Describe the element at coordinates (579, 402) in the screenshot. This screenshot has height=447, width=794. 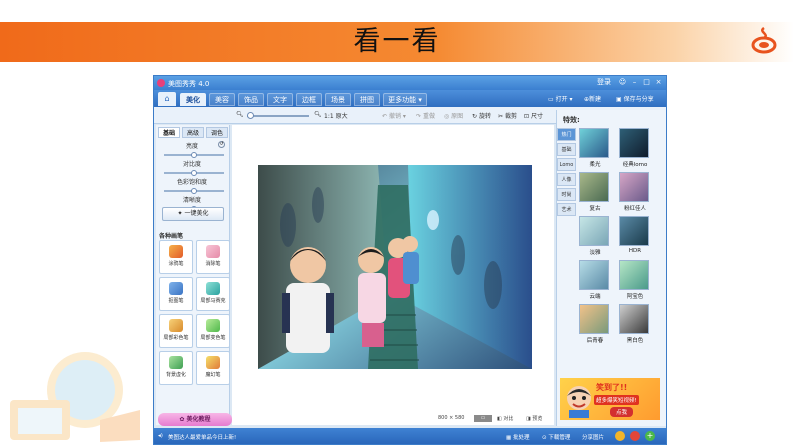
I see `cartoon-face-icon` at that location.